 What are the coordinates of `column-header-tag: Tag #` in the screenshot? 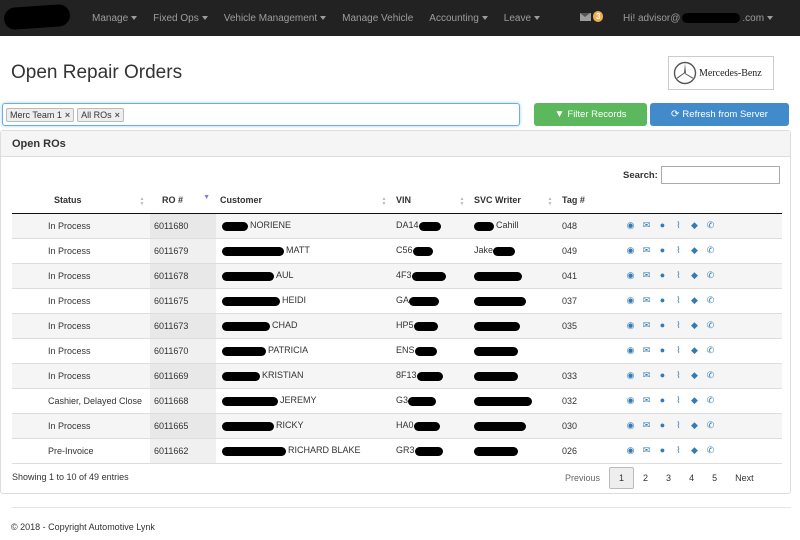 It's located at (588, 200).